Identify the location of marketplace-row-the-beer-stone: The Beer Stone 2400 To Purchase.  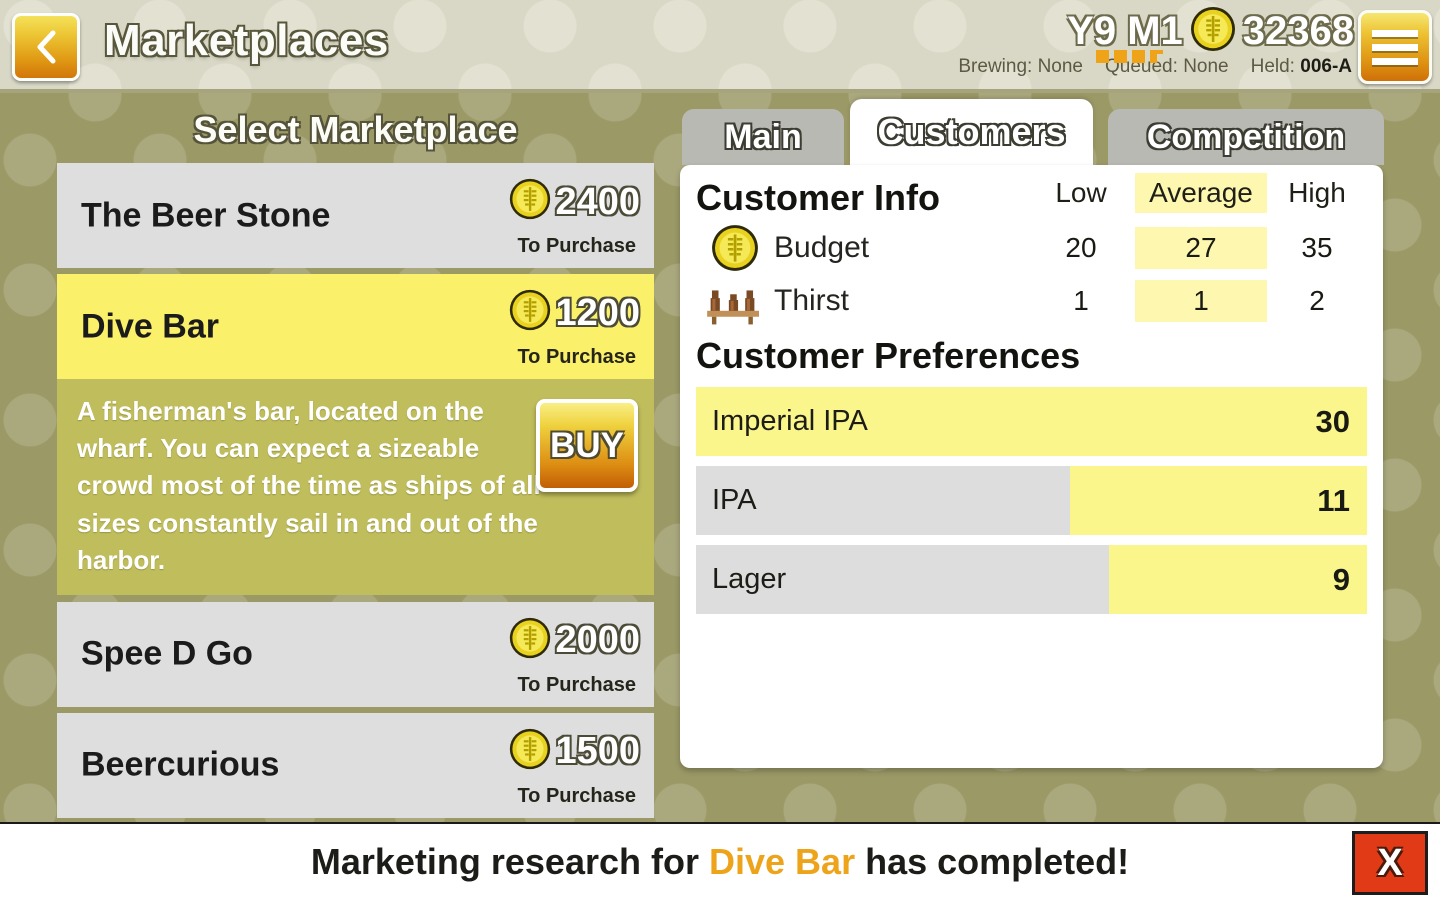
(355, 215).